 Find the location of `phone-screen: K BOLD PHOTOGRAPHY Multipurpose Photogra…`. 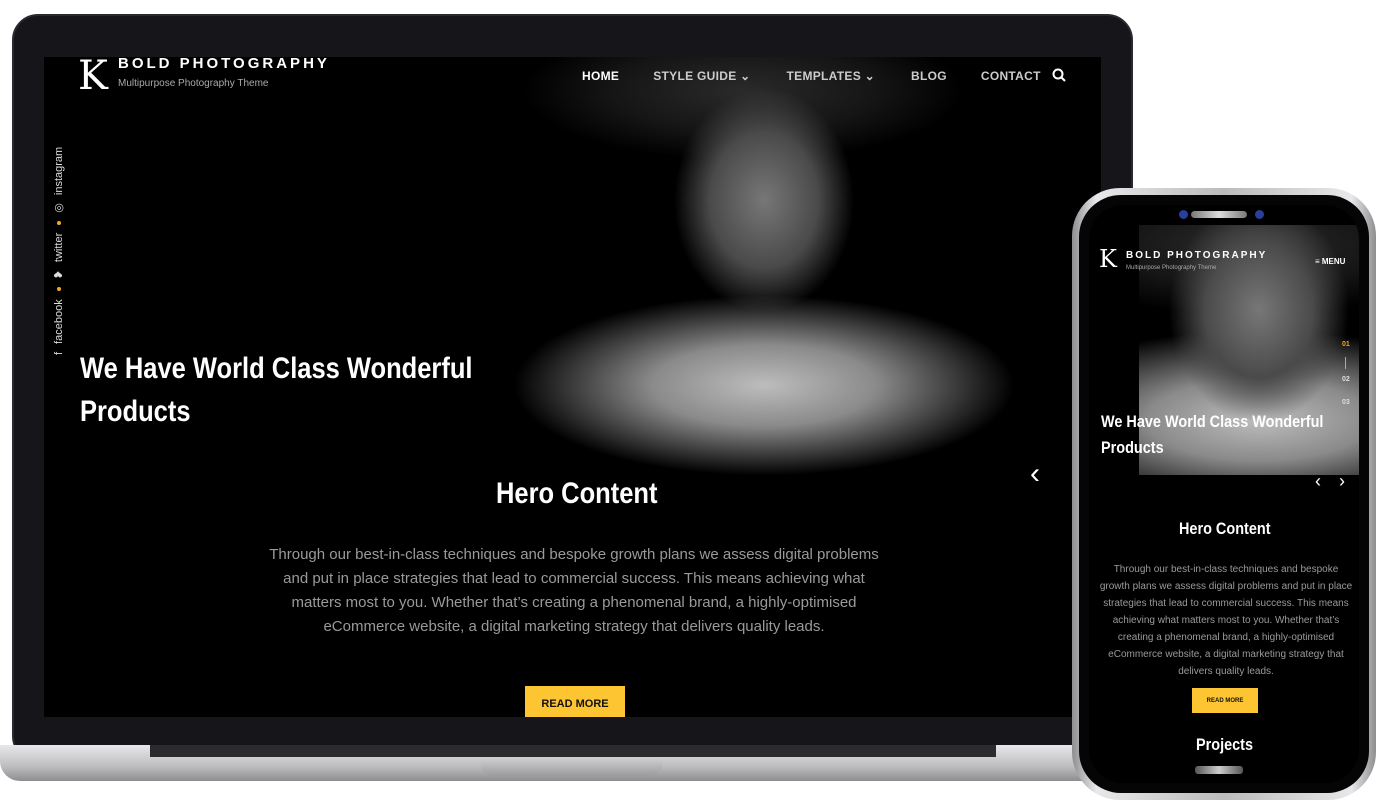

phone-screen: K BOLD PHOTOGRAPHY Multipurpose Photogra… is located at coordinates (1224, 494).